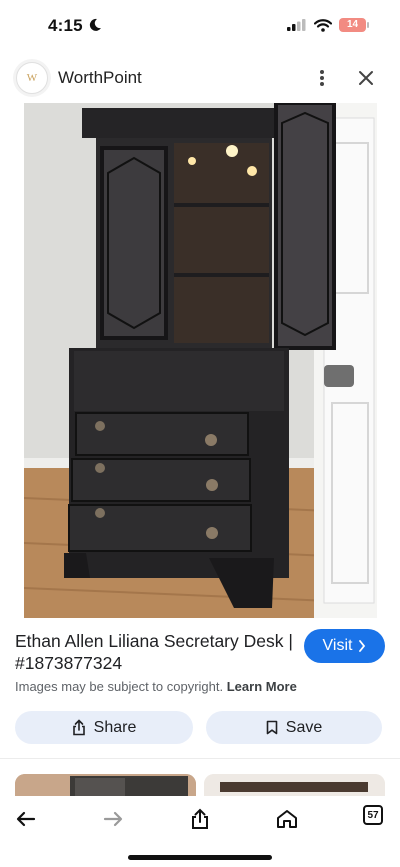 This screenshot has height=867, width=400. What do you see at coordinates (322, 78) in the screenshot?
I see `more-icon` at bounding box center [322, 78].